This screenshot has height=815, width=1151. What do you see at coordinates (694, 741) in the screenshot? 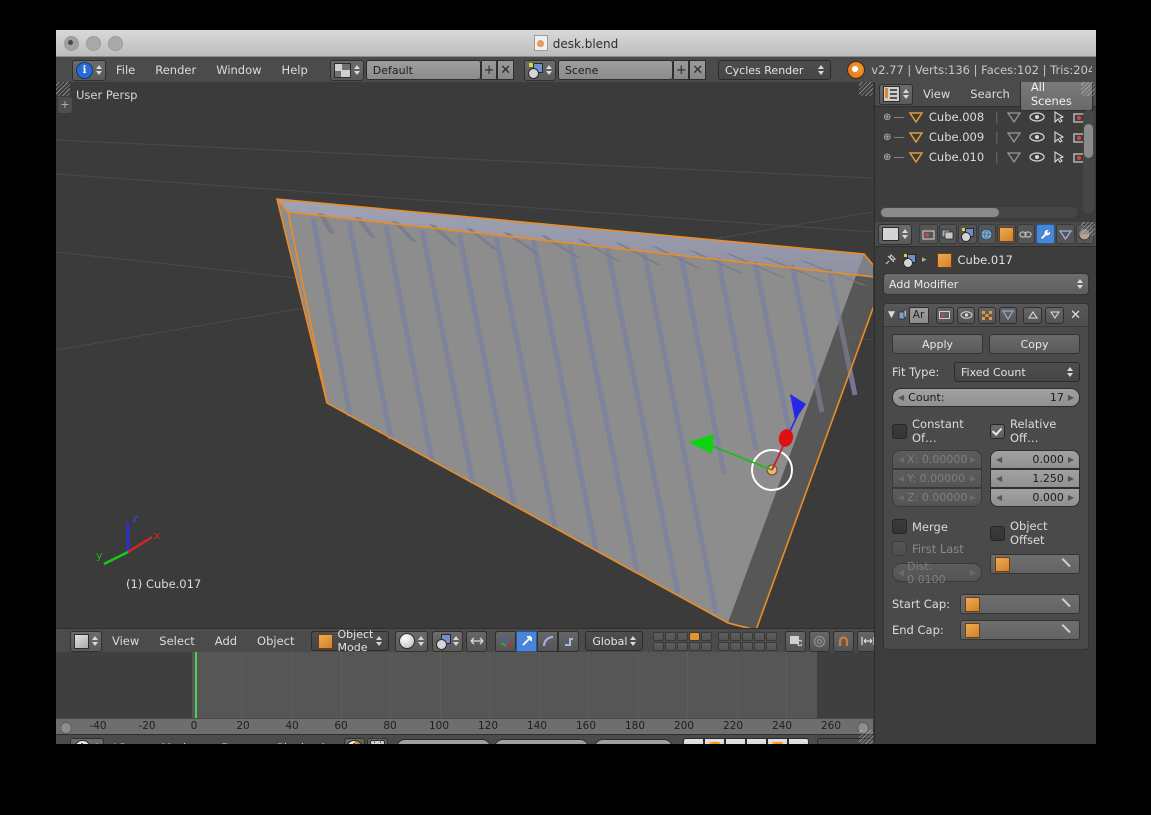
I see `jump-to-start-button: ⏮` at bounding box center [694, 741].